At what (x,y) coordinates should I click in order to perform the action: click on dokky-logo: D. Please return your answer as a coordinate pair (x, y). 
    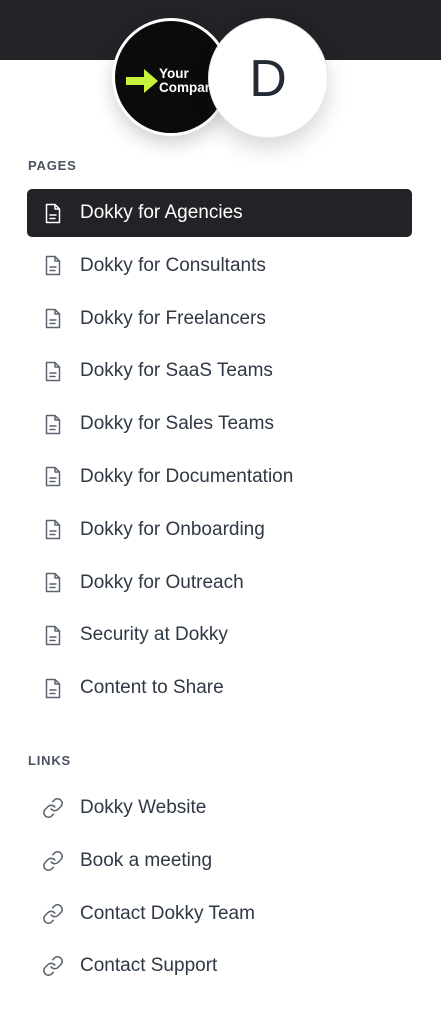
    Looking at the image, I should click on (268, 78).